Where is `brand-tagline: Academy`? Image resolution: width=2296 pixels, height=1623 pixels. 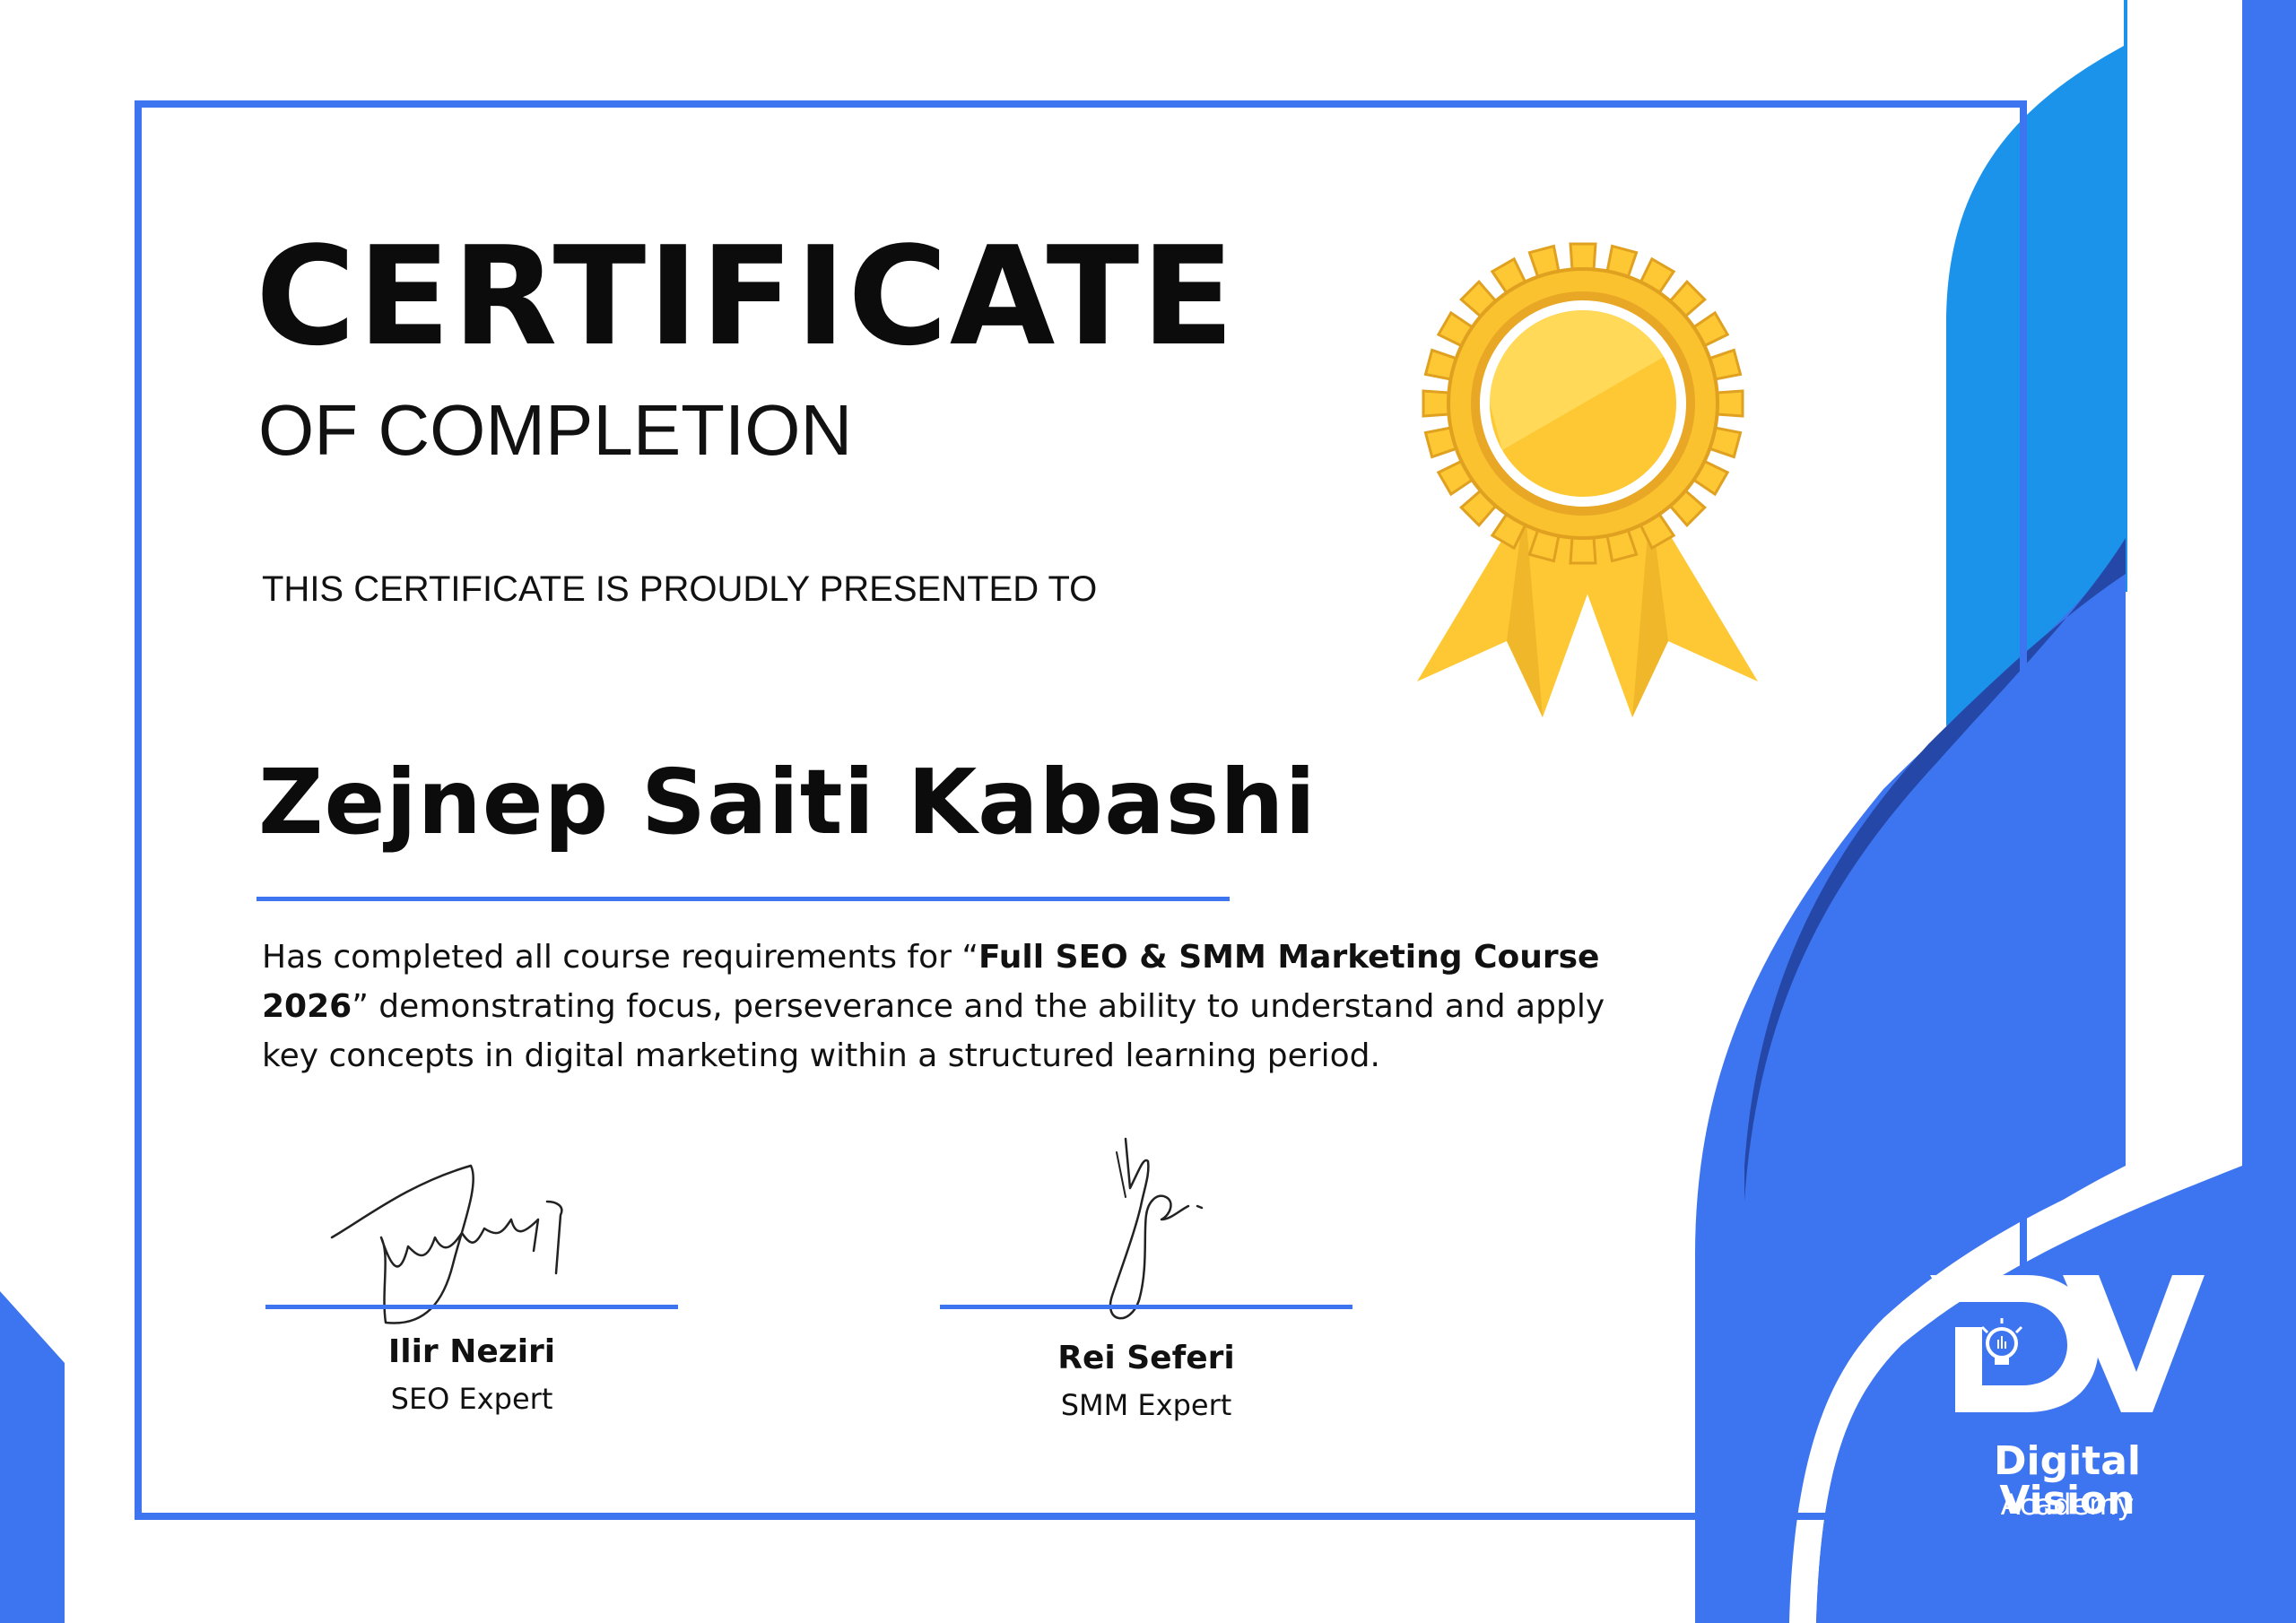 brand-tagline: Academy is located at coordinates (2067, 1505).